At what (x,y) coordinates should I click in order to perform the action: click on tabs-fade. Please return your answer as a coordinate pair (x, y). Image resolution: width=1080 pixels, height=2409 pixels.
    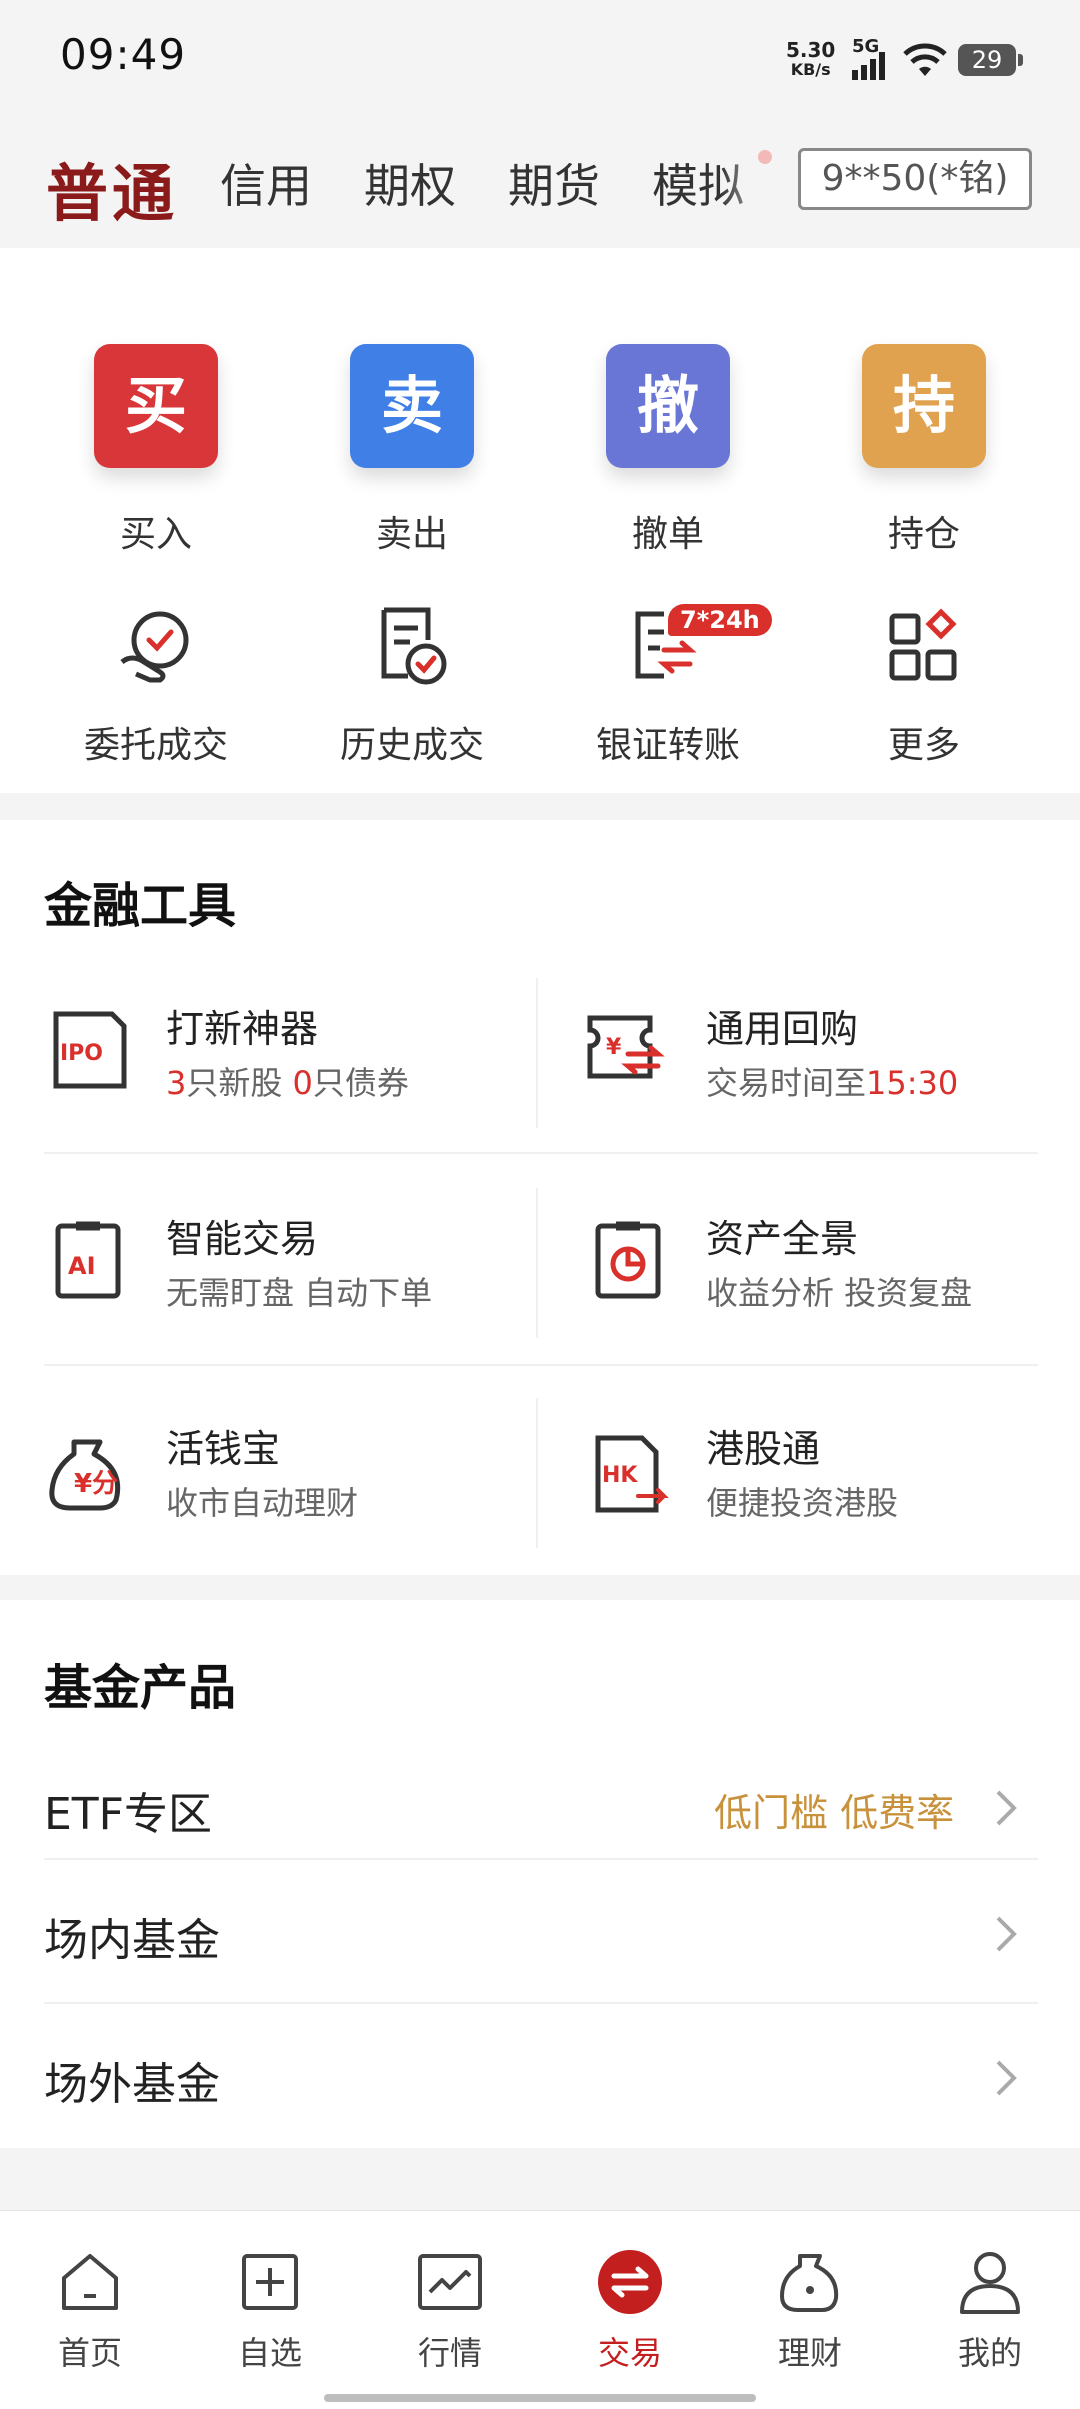
    Looking at the image, I should click on (760, 181).